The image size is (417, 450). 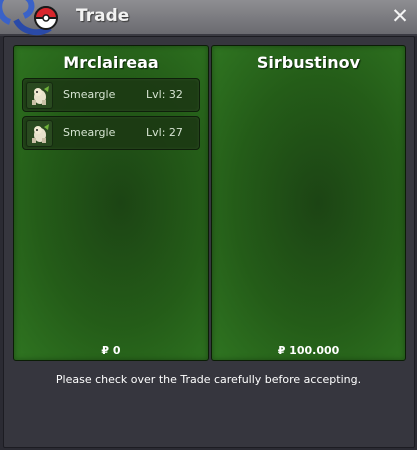 I want to click on window-title: Trade, so click(x=103, y=16).